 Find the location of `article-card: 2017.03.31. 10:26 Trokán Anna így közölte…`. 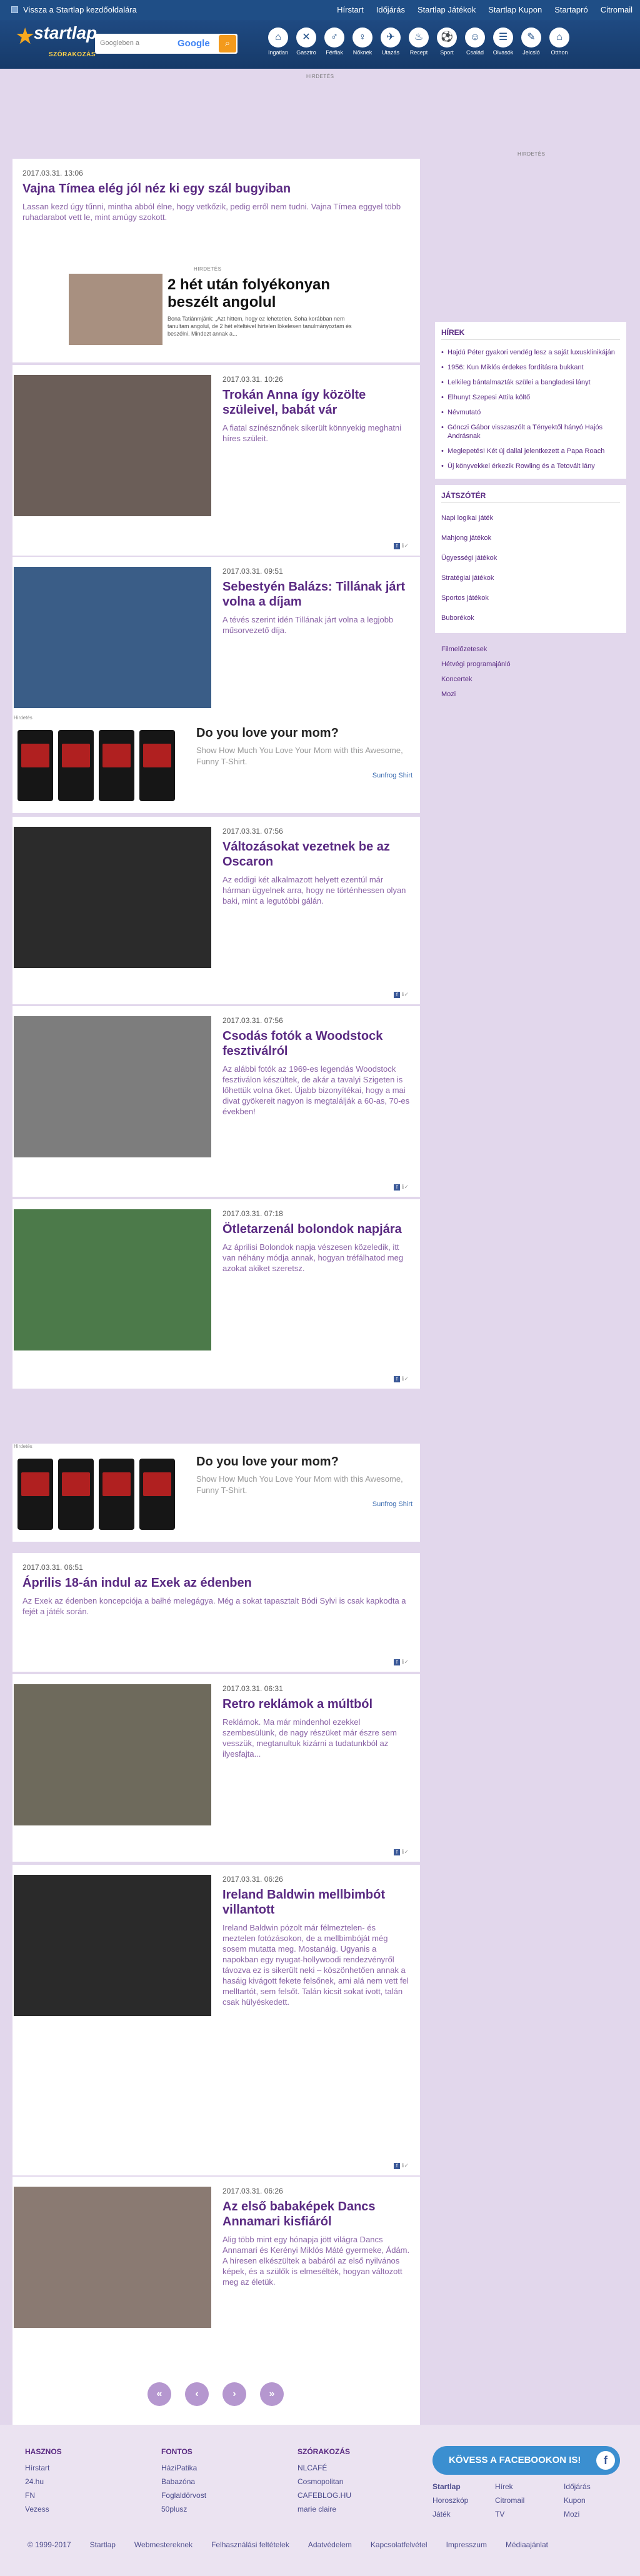

article-card: 2017.03.31. 10:26 Trokán Anna így közölte… is located at coordinates (216, 460).